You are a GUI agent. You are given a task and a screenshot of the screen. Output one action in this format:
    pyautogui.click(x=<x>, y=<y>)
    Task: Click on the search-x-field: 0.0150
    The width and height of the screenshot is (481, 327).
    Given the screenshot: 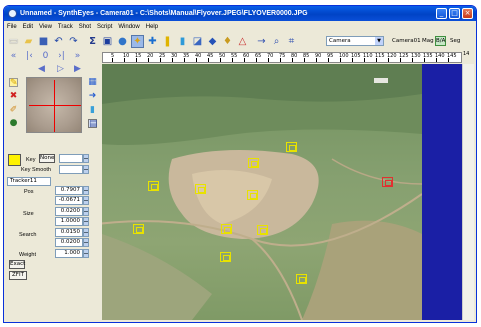 What is the action you would take?
    pyautogui.click(x=69, y=232)
    